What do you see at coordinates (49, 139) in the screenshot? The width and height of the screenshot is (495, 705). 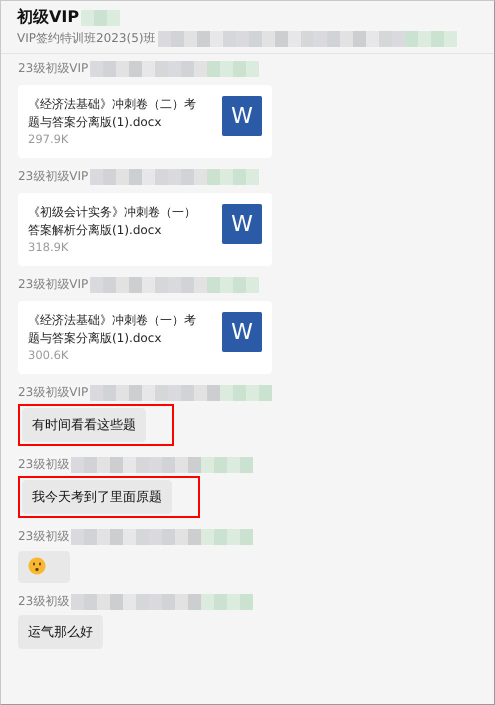 I see `file-size: 297.9K` at bounding box center [49, 139].